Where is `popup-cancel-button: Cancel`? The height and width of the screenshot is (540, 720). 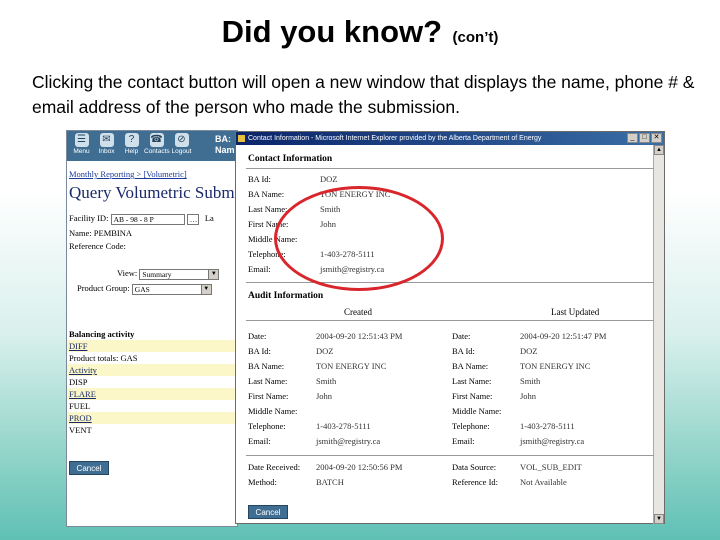
popup-cancel-button: Cancel is located at coordinates (268, 512).